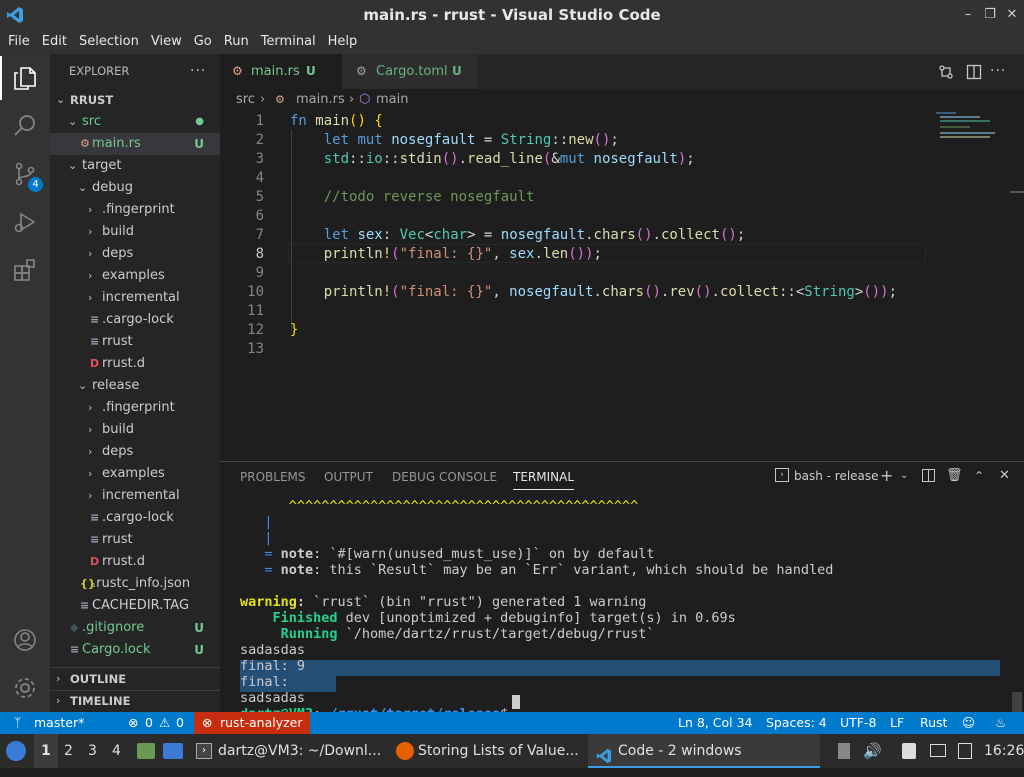  What do you see at coordinates (59, 723) in the screenshot?
I see `git-branch: master*` at bounding box center [59, 723].